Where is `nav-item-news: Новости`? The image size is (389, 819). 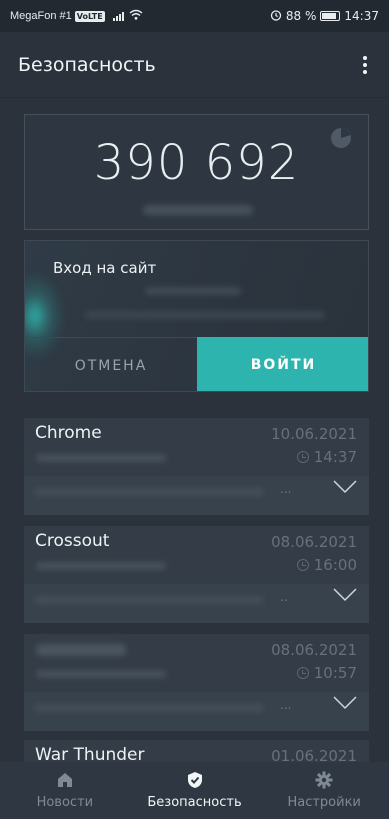
nav-item-news: Новости is located at coordinates (65, 790).